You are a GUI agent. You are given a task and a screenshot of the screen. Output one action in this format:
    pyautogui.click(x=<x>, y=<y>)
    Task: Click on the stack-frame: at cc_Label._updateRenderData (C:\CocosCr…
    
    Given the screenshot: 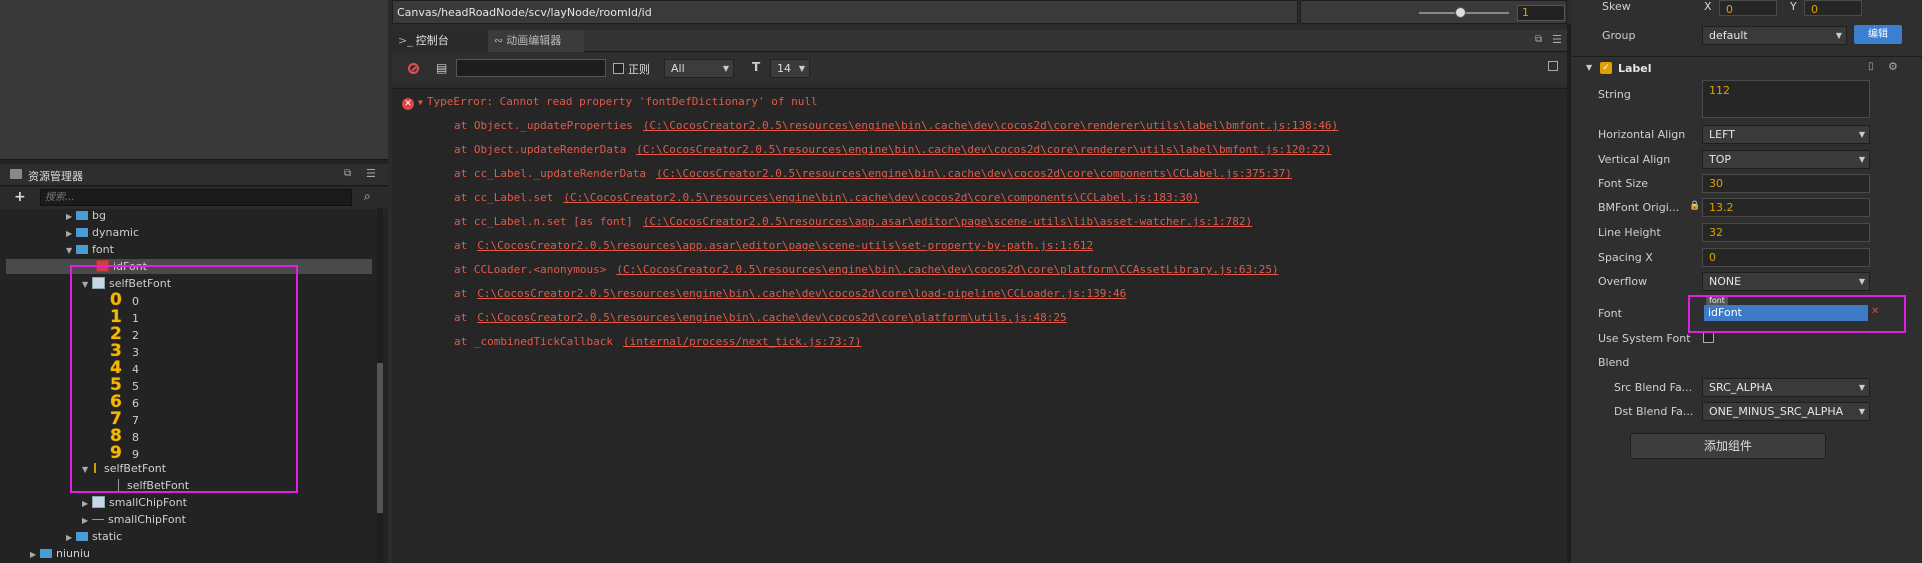 What is the action you would take?
    pyautogui.click(x=873, y=176)
    